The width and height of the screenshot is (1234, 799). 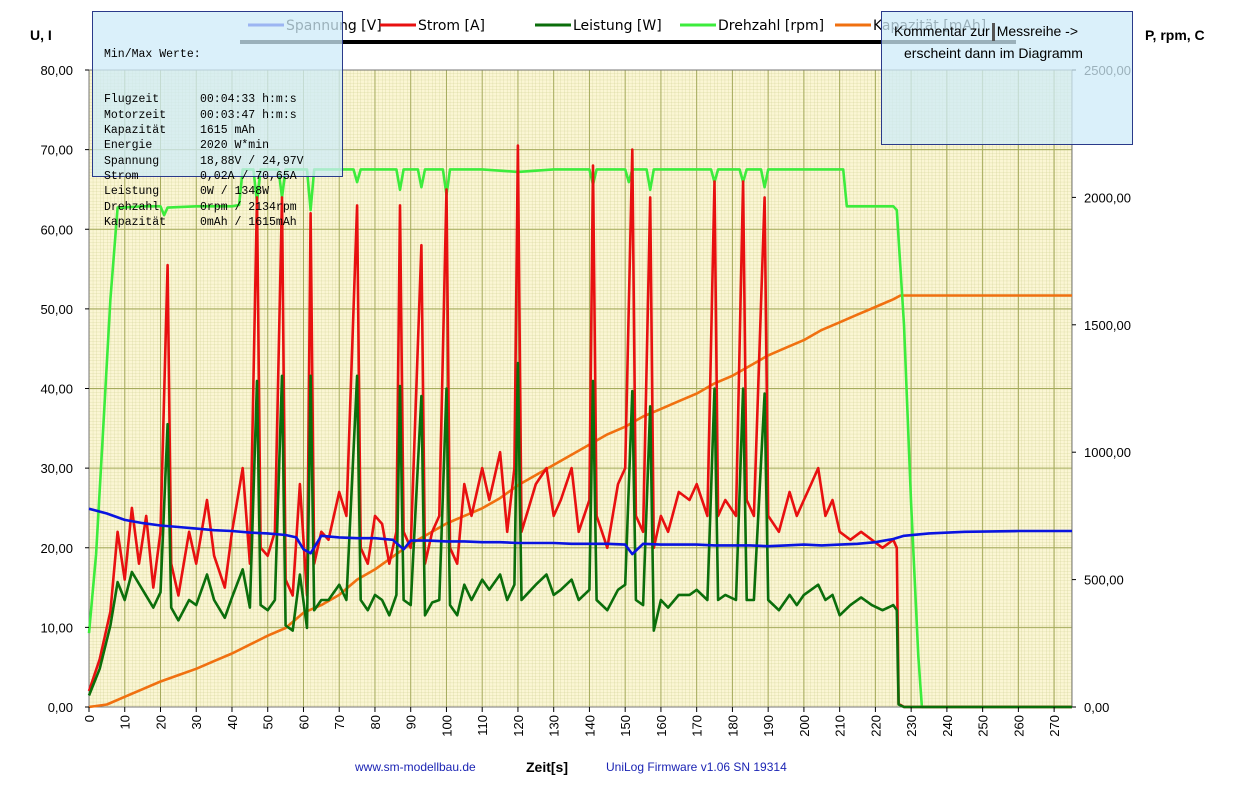 What do you see at coordinates (232, 722) in the screenshot?
I see `x-tick-label: 40` at bounding box center [232, 722].